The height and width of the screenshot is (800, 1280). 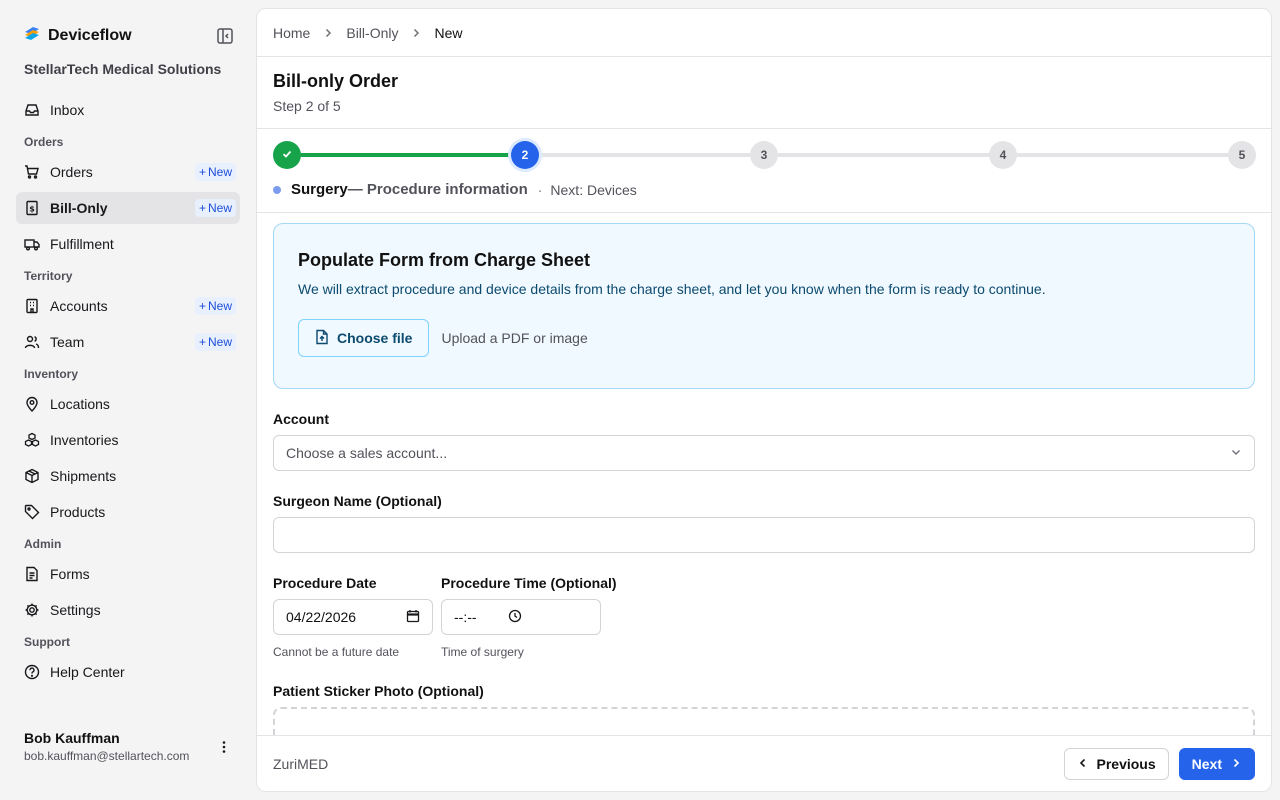 What do you see at coordinates (1003, 155) in the screenshot?
I see `step-4: 4` at bounding box center [1003, 155].